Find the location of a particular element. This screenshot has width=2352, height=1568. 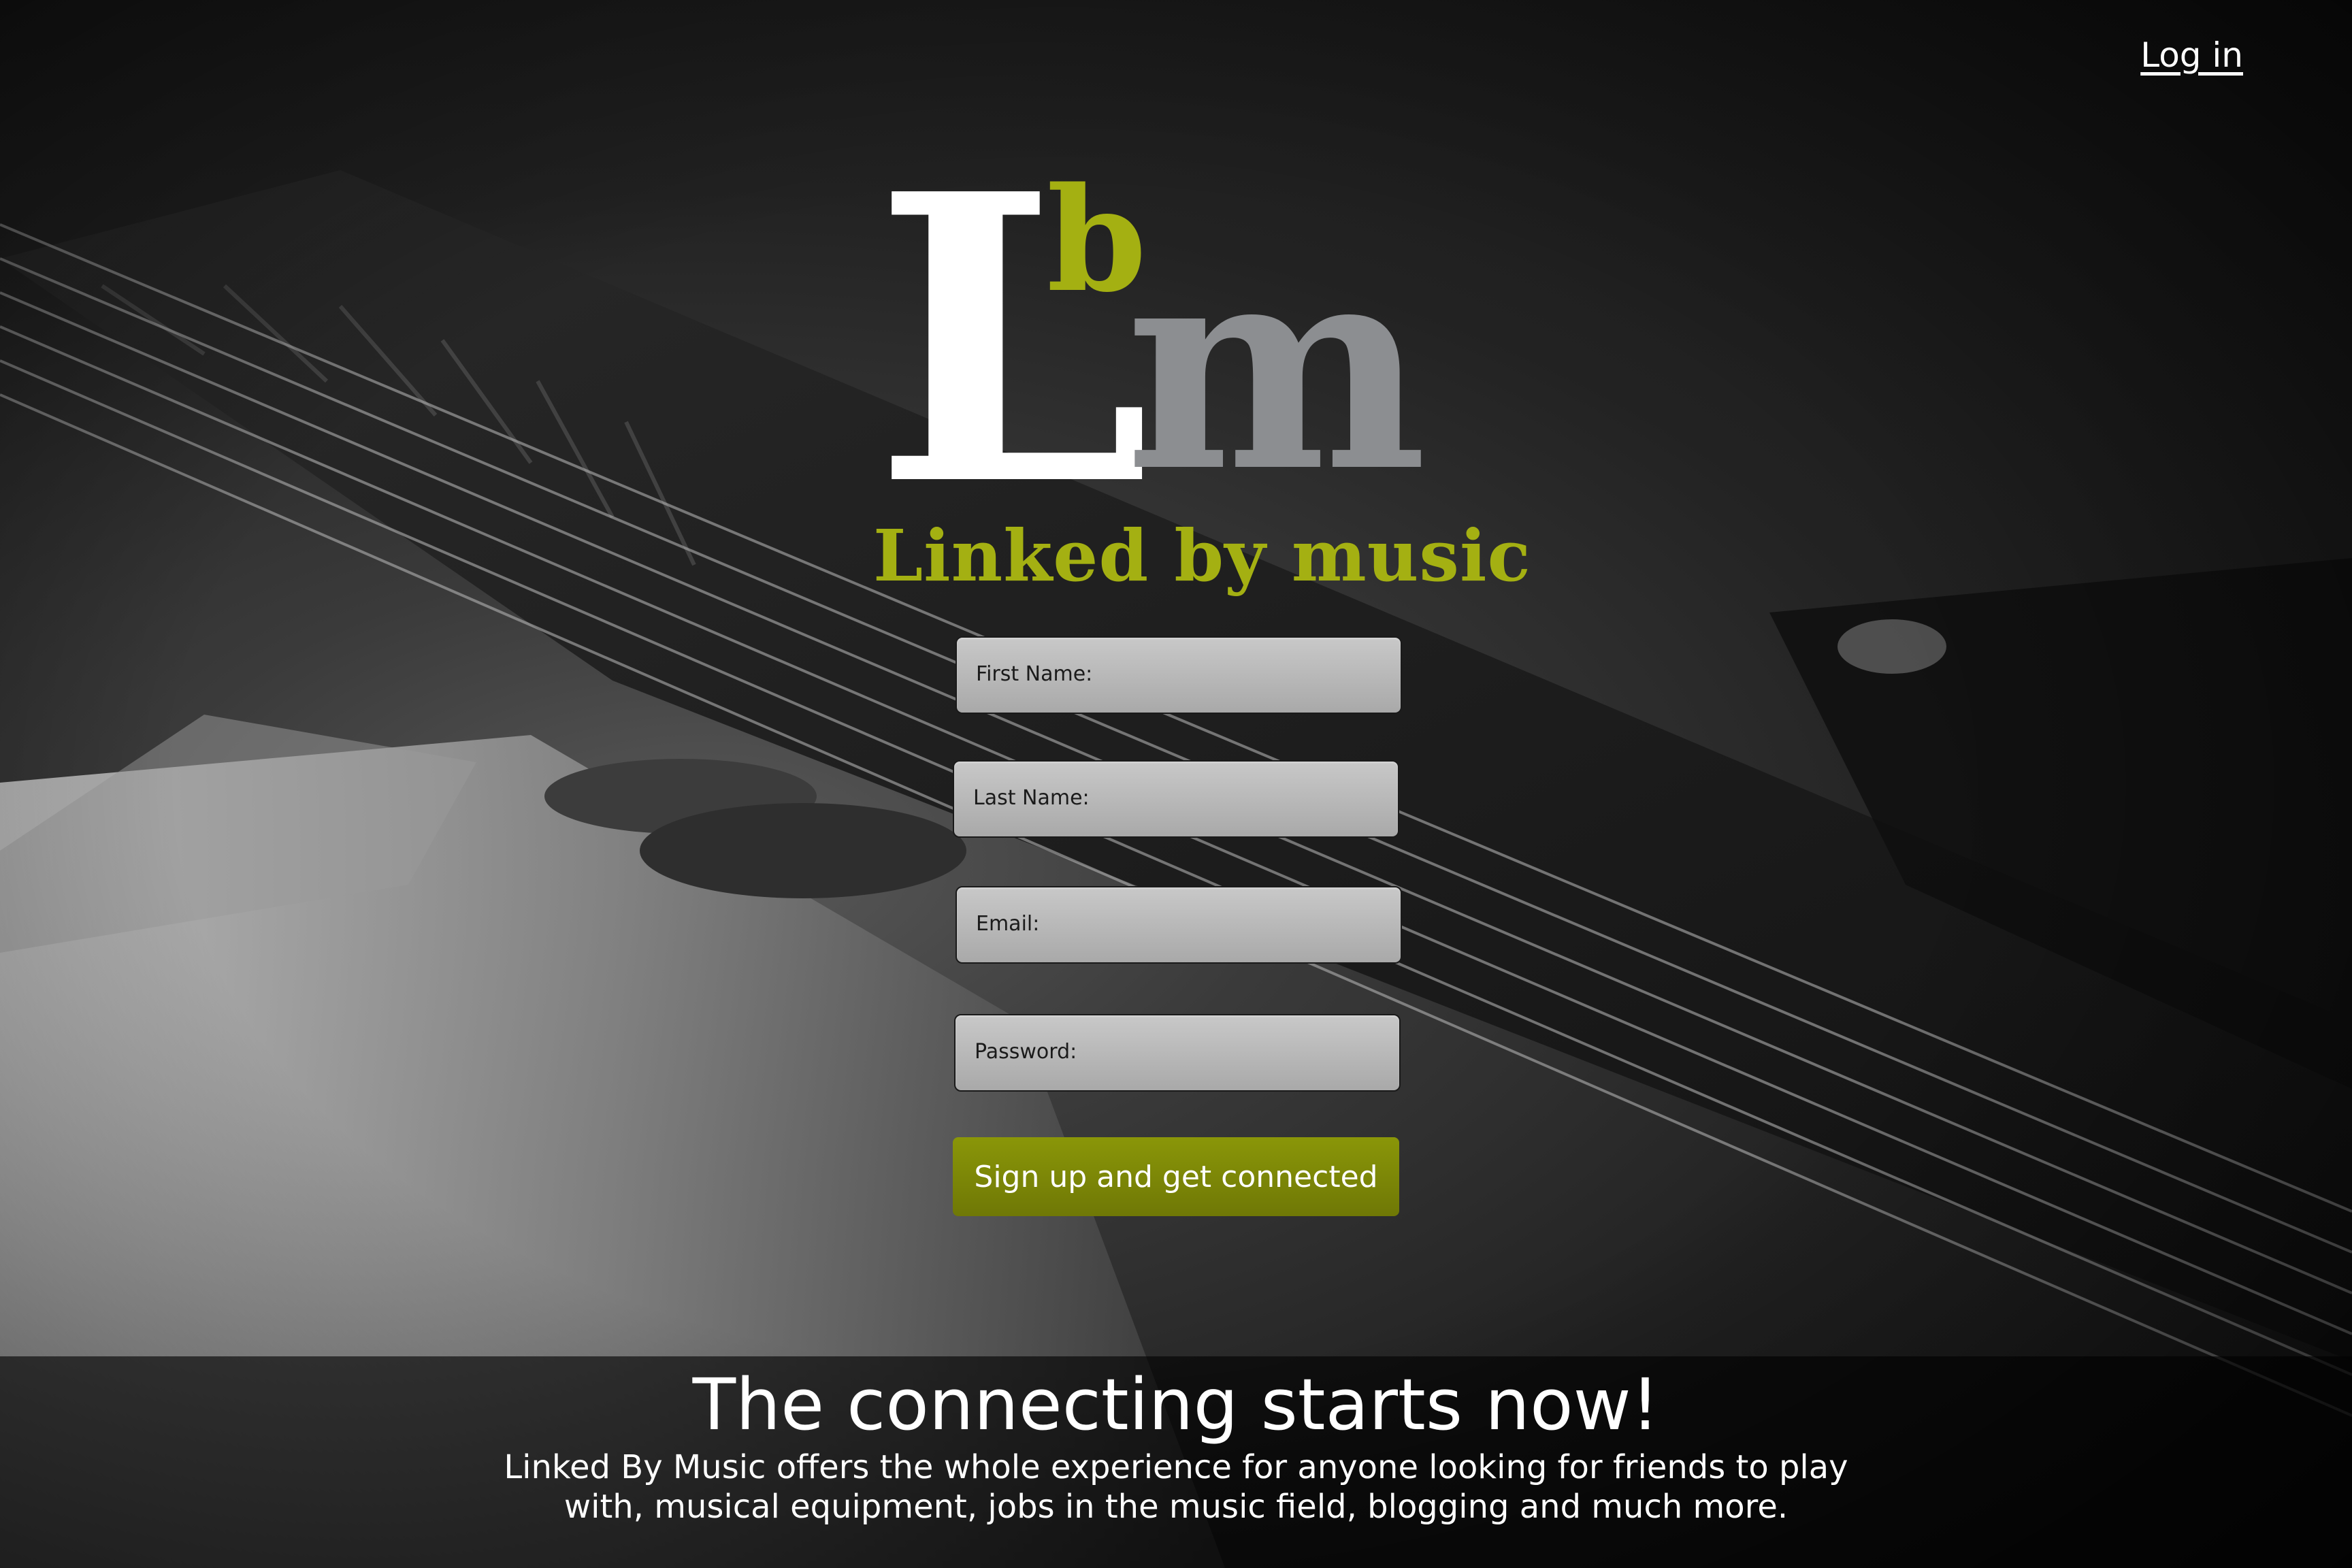

email-input is located at coordinates (1179, 925).